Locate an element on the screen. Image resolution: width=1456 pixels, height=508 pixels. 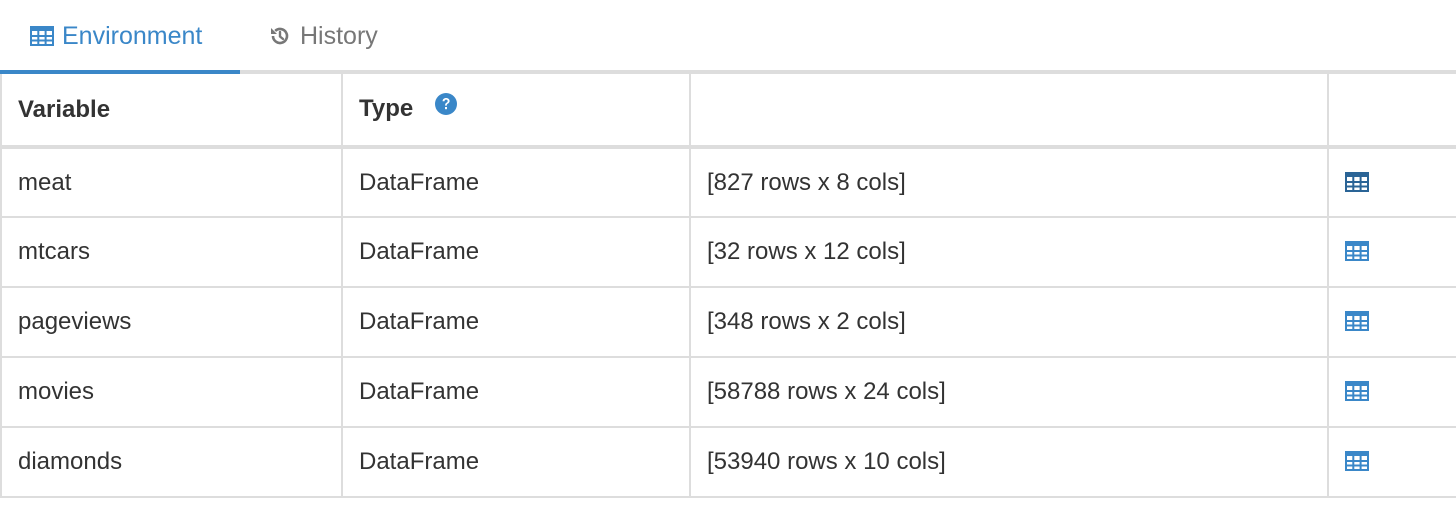
table-row: mtcars DataFrame [32 rows x 12 cols] is located at coordinates (728, 252).